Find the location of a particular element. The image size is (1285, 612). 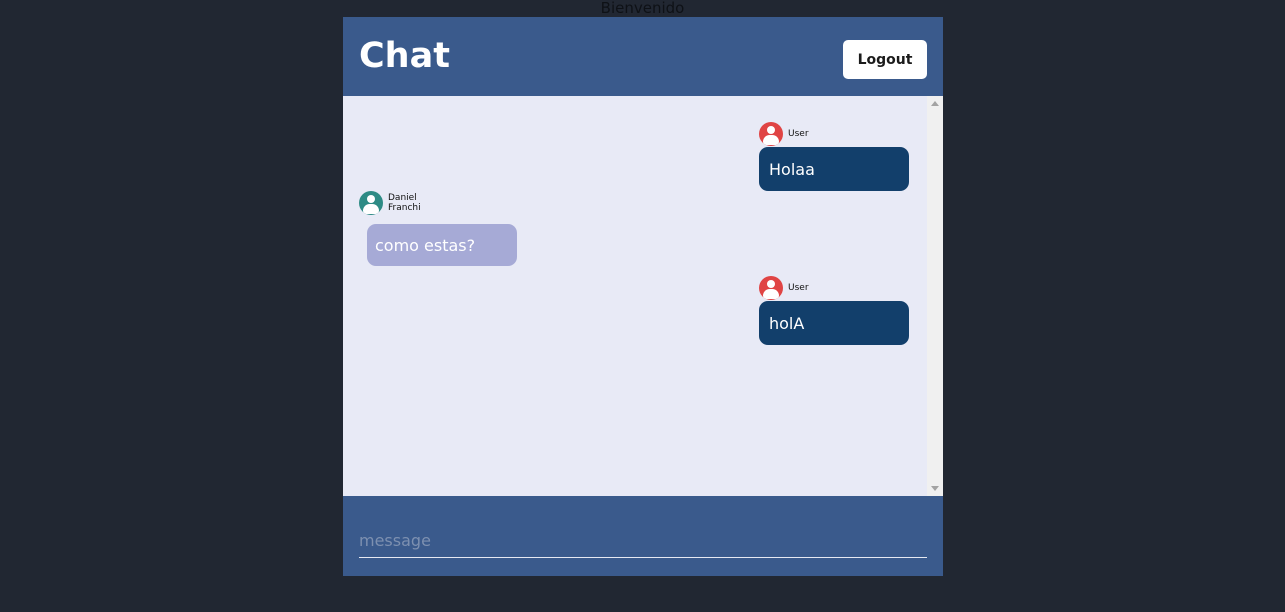

message-bubble: holA is located at coordinates (834, 323).